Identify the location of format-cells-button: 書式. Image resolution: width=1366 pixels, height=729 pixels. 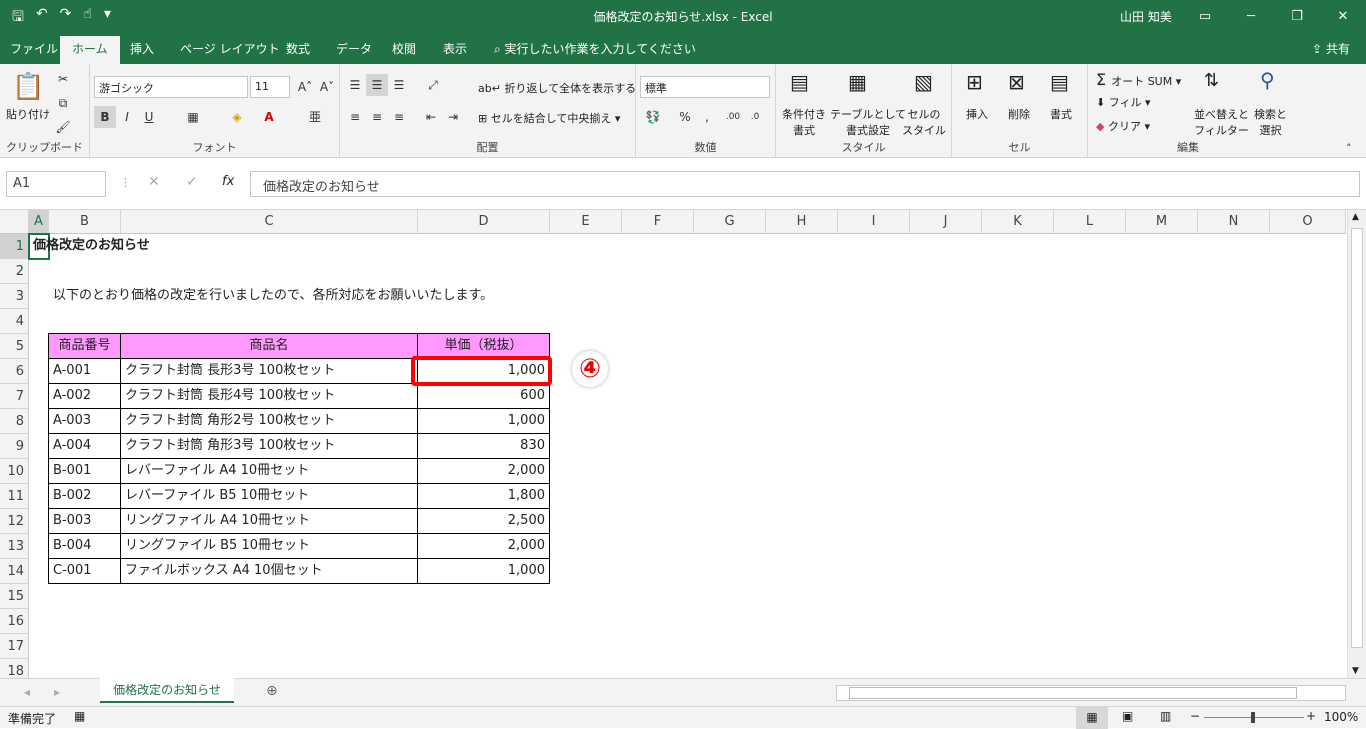
(1061, 114).